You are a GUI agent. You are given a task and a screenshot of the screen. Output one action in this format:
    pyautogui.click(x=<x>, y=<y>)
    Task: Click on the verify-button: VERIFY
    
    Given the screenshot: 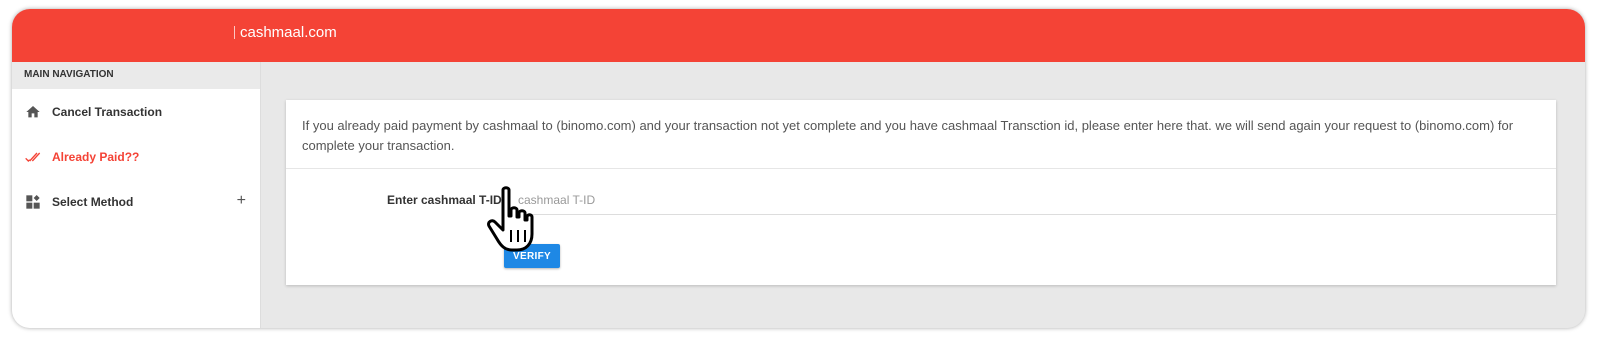 What is the action you would take?
    pyautogui.click(x=532, y=256)
    